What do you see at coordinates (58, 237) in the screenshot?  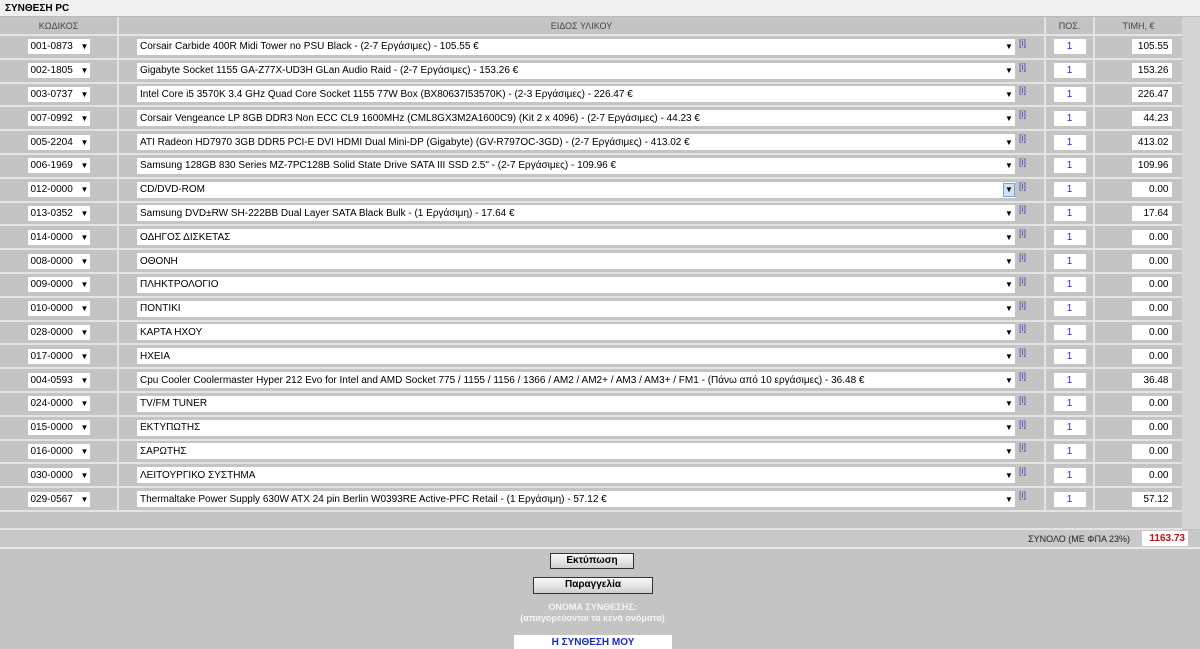 I see `code-select: 014-0000 ▼` at bounding box center [58, 237].